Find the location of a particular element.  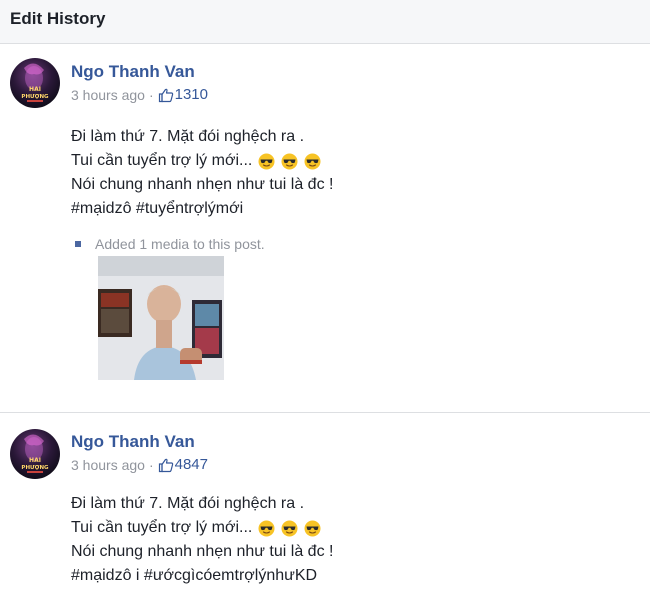

post-meta: 3 hours ago · 1310 is located at coordinates (139, 94).